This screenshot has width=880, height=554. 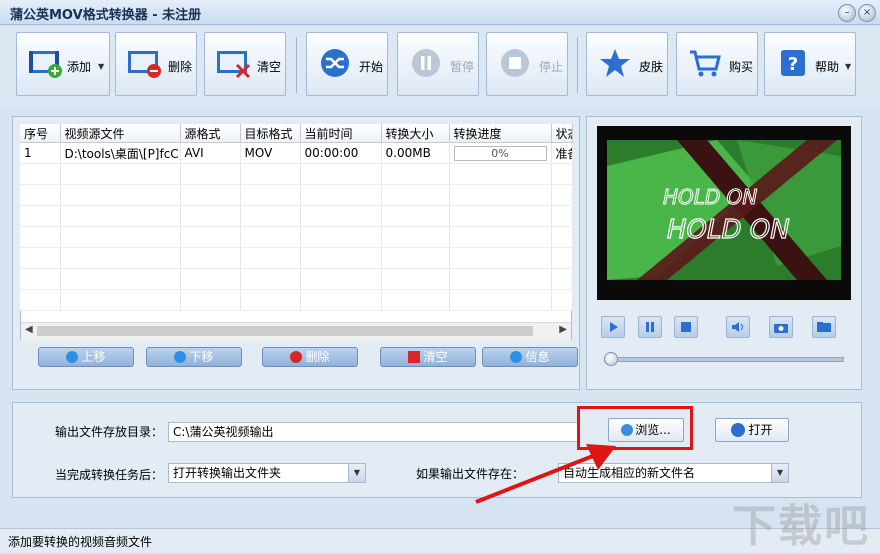 What do you see at coordinates (562, 153) in the screenshot?
I see `cell-status: 准备` at bounding box center [562, 153].